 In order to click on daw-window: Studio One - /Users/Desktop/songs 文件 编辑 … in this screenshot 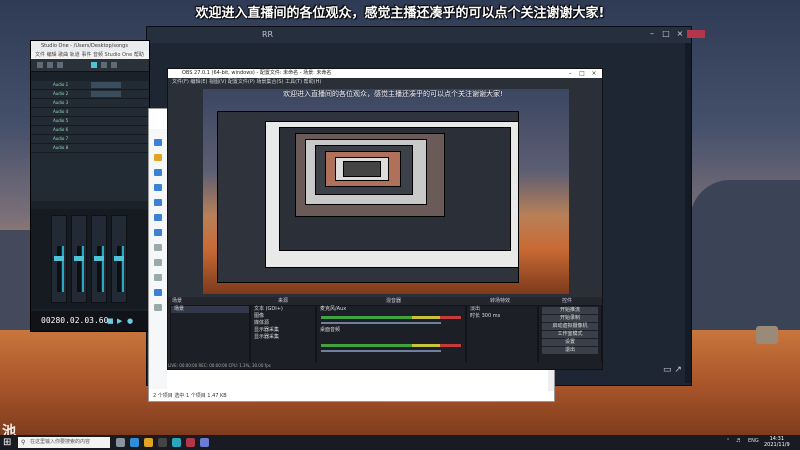, I will do `click(90, 186)`.